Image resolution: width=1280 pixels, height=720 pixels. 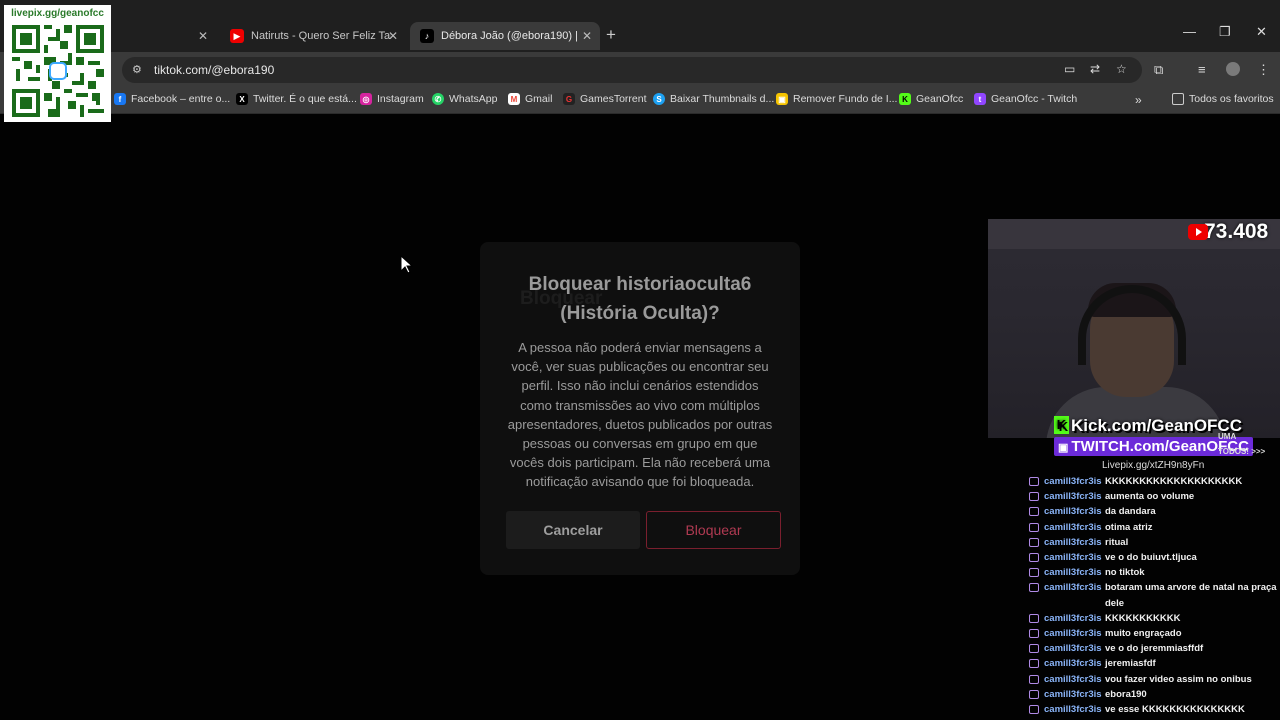 I want to click on bookmark-label: WhatsApp, so click(x=473, y=99).